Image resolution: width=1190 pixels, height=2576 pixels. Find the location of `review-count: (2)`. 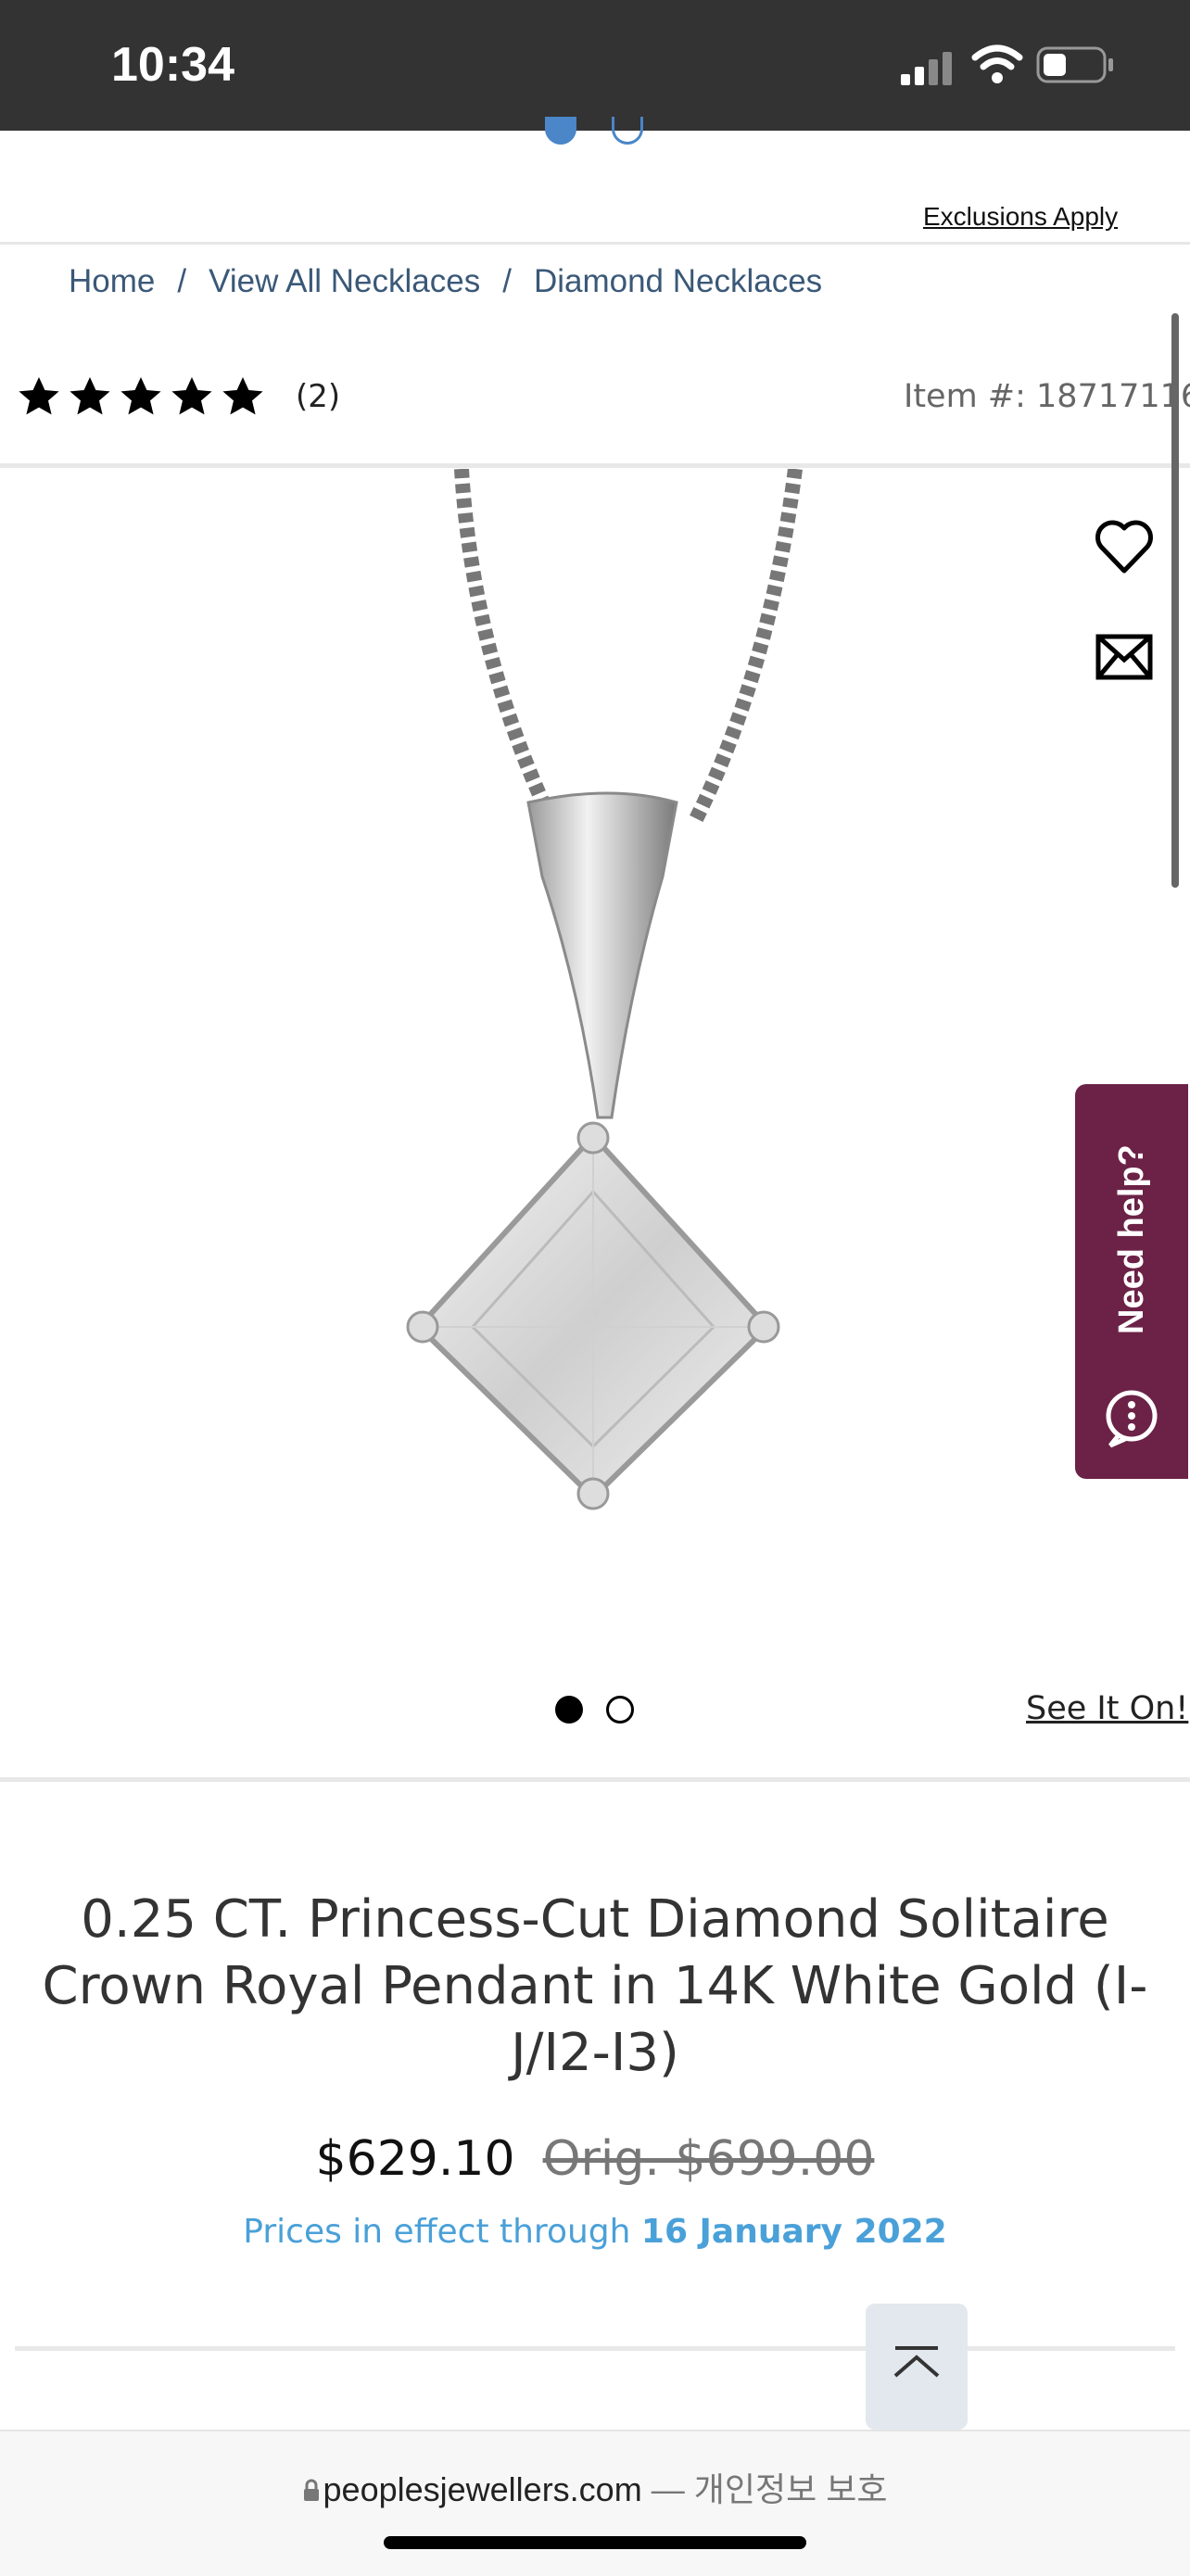

review-count: (2) is located at coordinates (318, 396).